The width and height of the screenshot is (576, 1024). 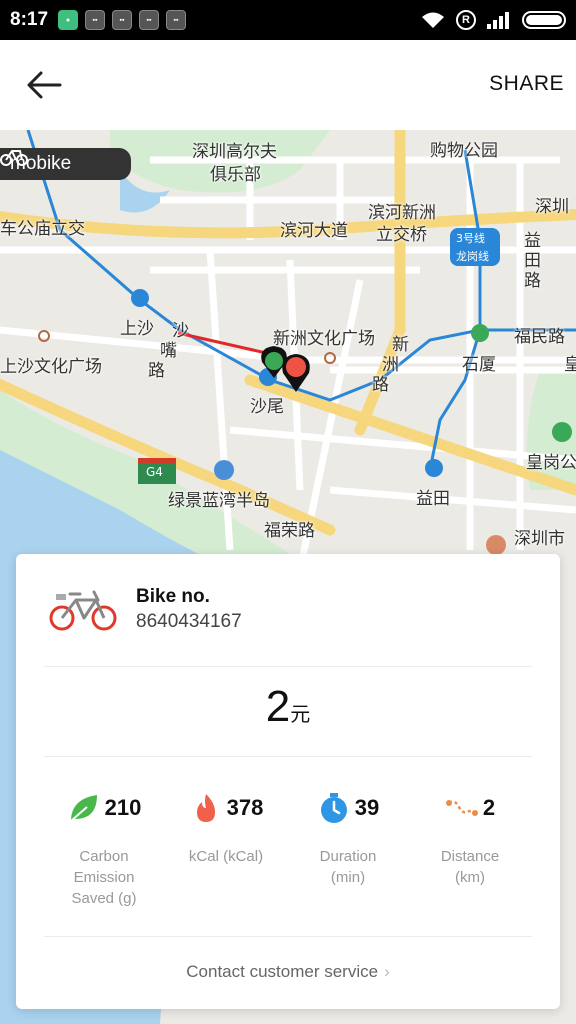 What do you see at coordinates (367, 807) in the screenshot?
I see `stat-value: 39` at bounding box center [367, 807].